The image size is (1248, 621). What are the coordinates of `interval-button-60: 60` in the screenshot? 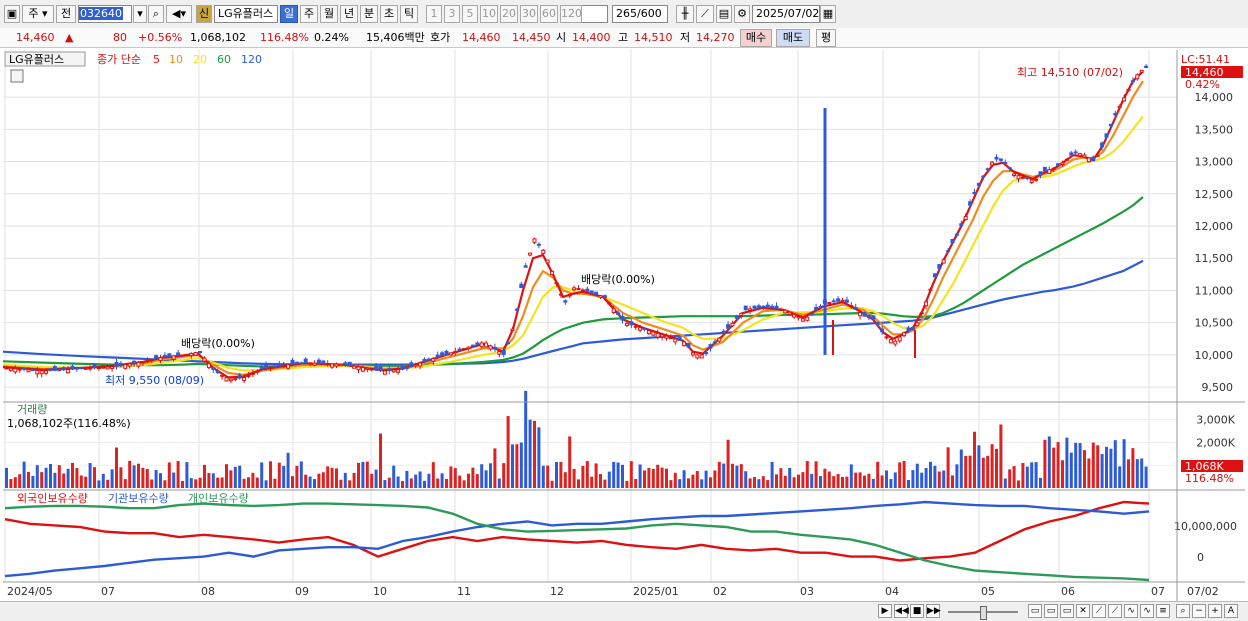 It's located at (549, 14).